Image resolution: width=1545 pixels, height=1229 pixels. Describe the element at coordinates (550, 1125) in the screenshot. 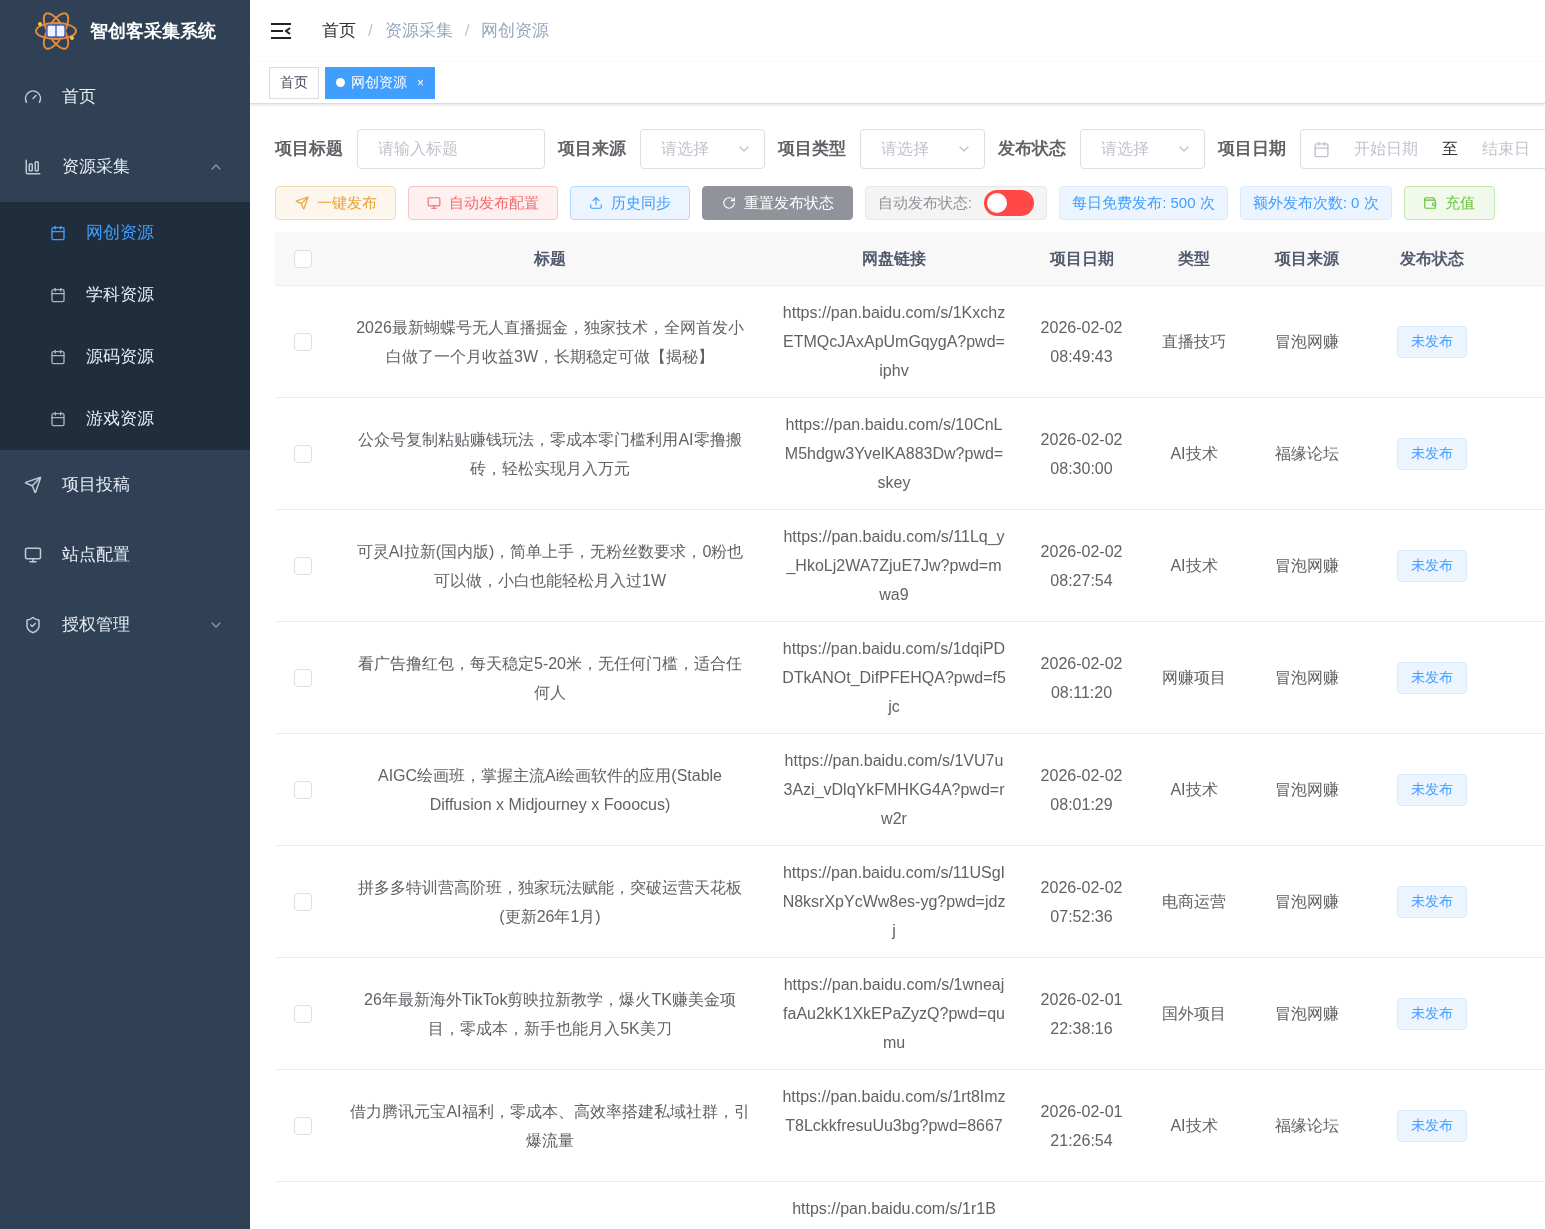

I see `title-cell: 借力腾讯元宝AI福利，零成本、高效率搭建私域社群，引爆流量` at that location.